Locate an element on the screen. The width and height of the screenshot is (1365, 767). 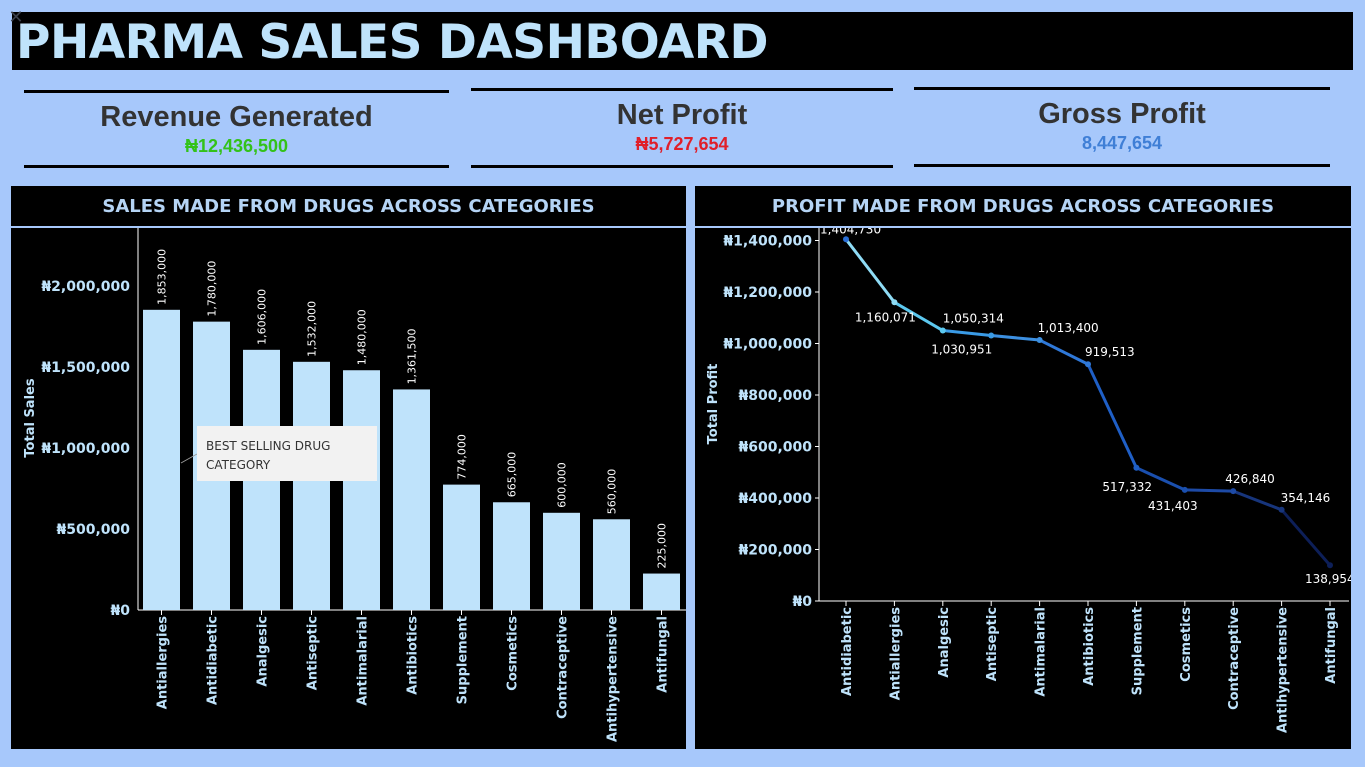
y-axis-title: Total Profit is located at coordinates (713, 404).